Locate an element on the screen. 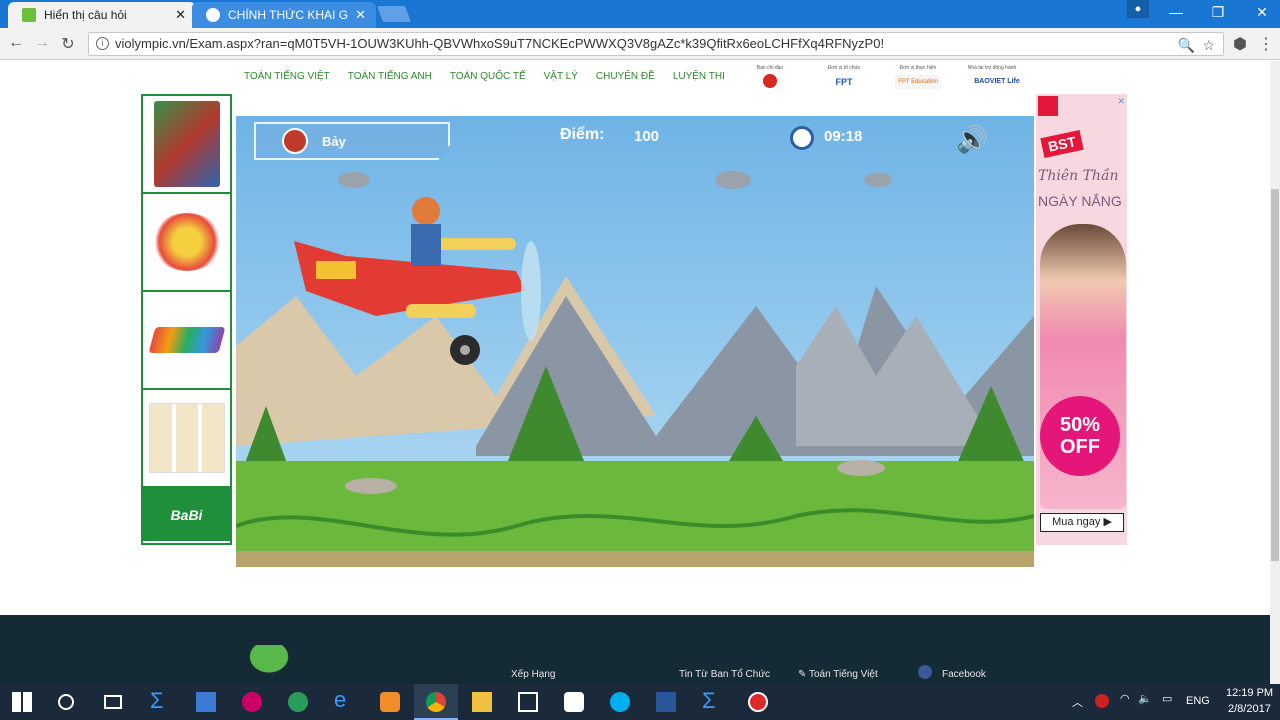 Image resolution: width=1280 pixels, height=720 pixels. footer-link-tin-tuc: Tin Từ Ban Tổ Chức is located at coordinates (724, 674).